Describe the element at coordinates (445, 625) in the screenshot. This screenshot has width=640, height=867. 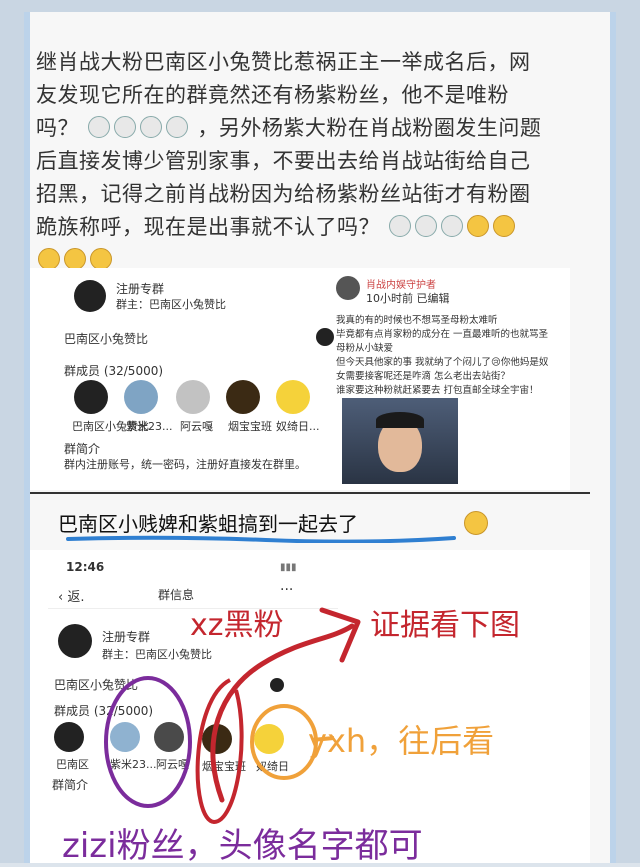
I see `annotation-evidence: 证据看下图` at that location.